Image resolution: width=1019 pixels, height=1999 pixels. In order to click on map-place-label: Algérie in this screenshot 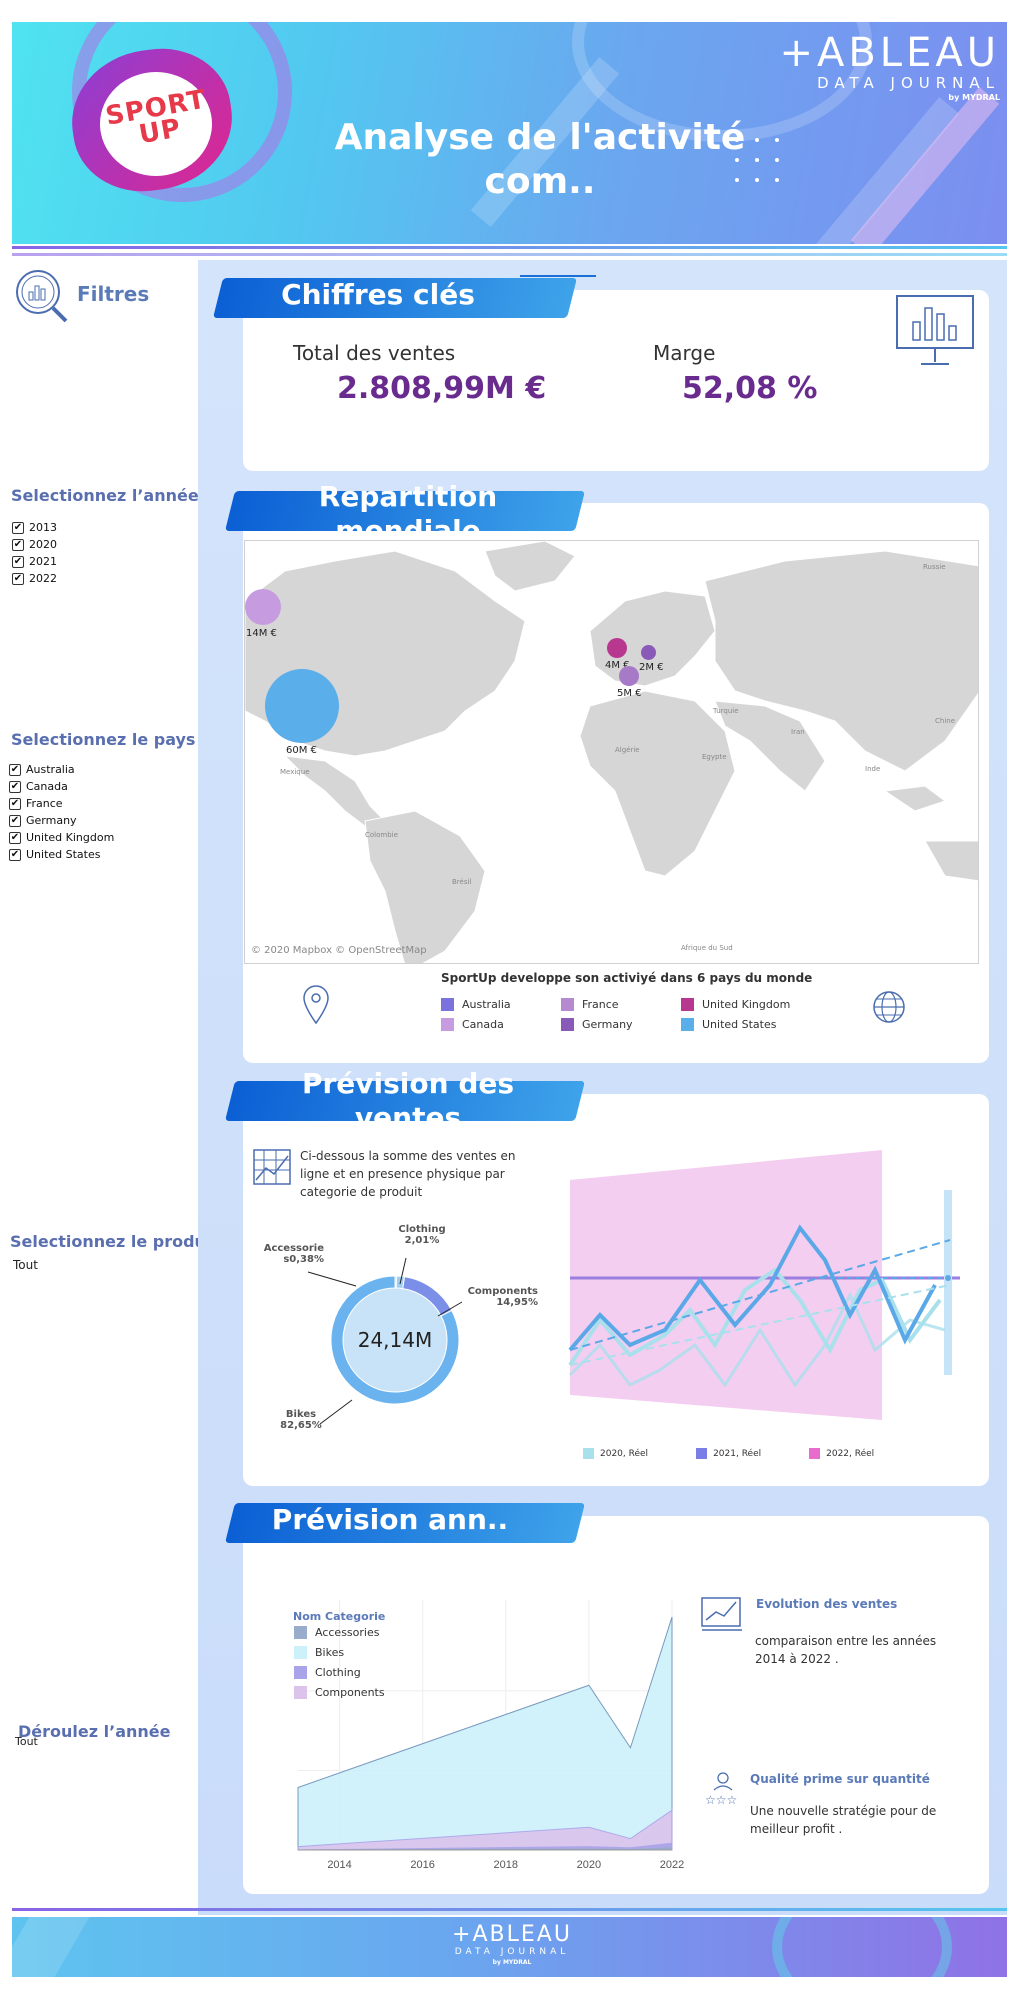, I will do `click(627, 750)`.